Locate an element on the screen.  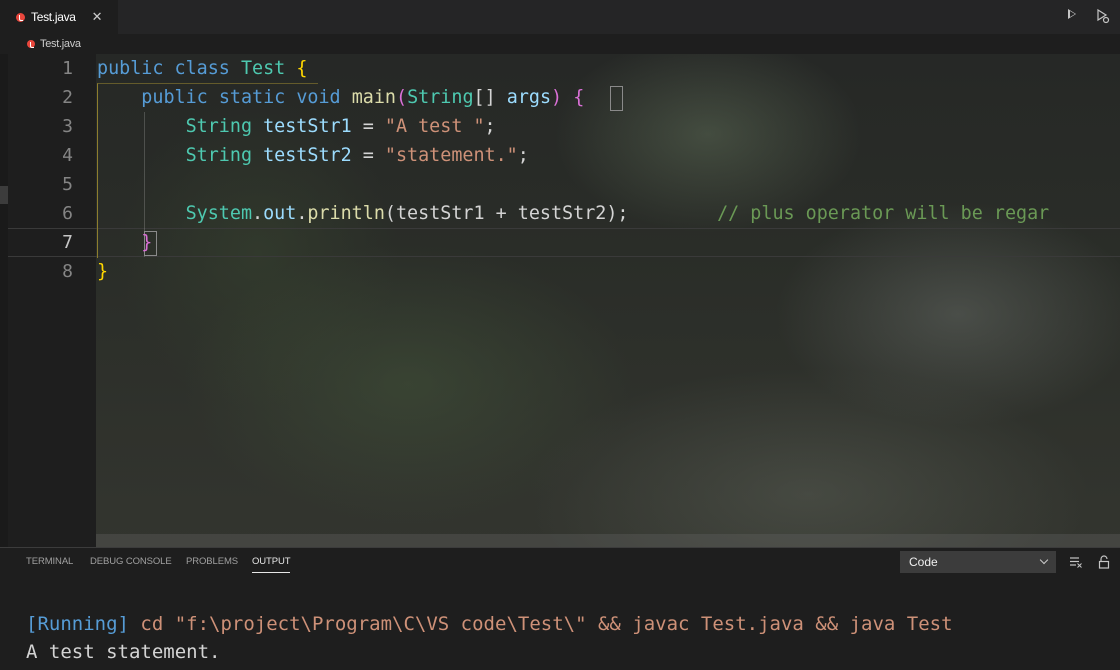
tab-debug-console: DEBUG CONSOLE is located at coordinates (131, 561).